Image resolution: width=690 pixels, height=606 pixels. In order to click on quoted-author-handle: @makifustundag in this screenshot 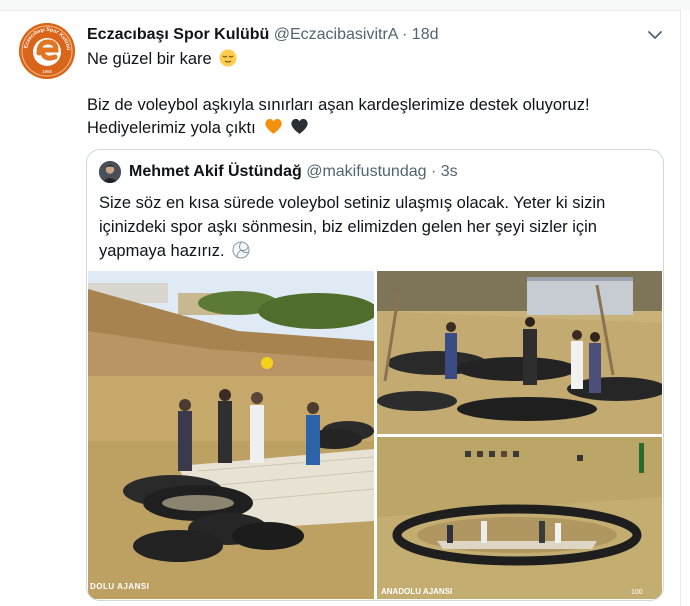, I will do `click(366, 171)`.